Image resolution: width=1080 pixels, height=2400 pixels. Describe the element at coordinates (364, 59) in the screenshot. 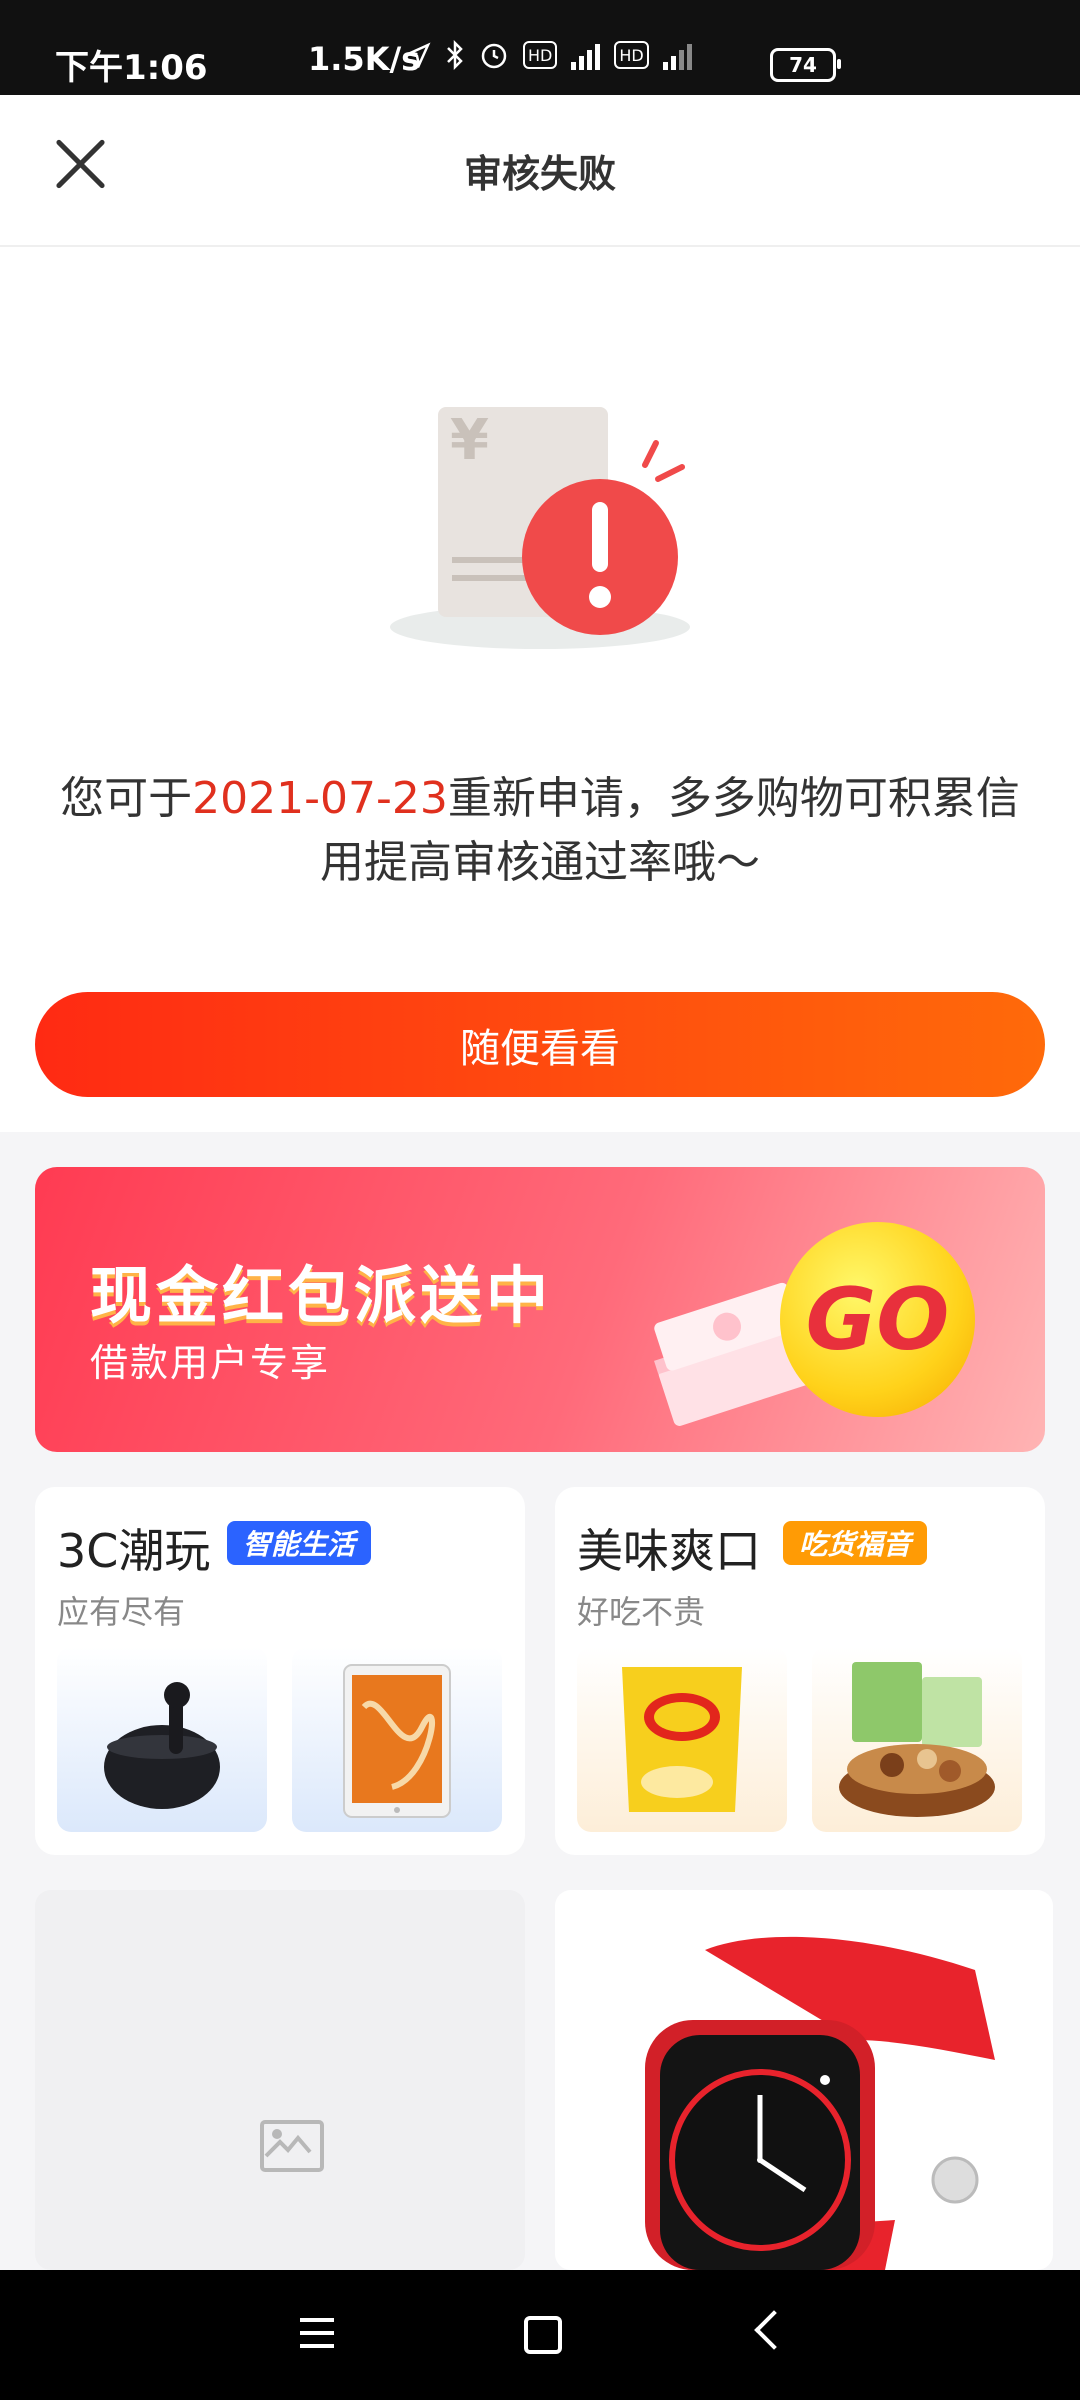

I see `network-speed: 1.5K/s` at that location.